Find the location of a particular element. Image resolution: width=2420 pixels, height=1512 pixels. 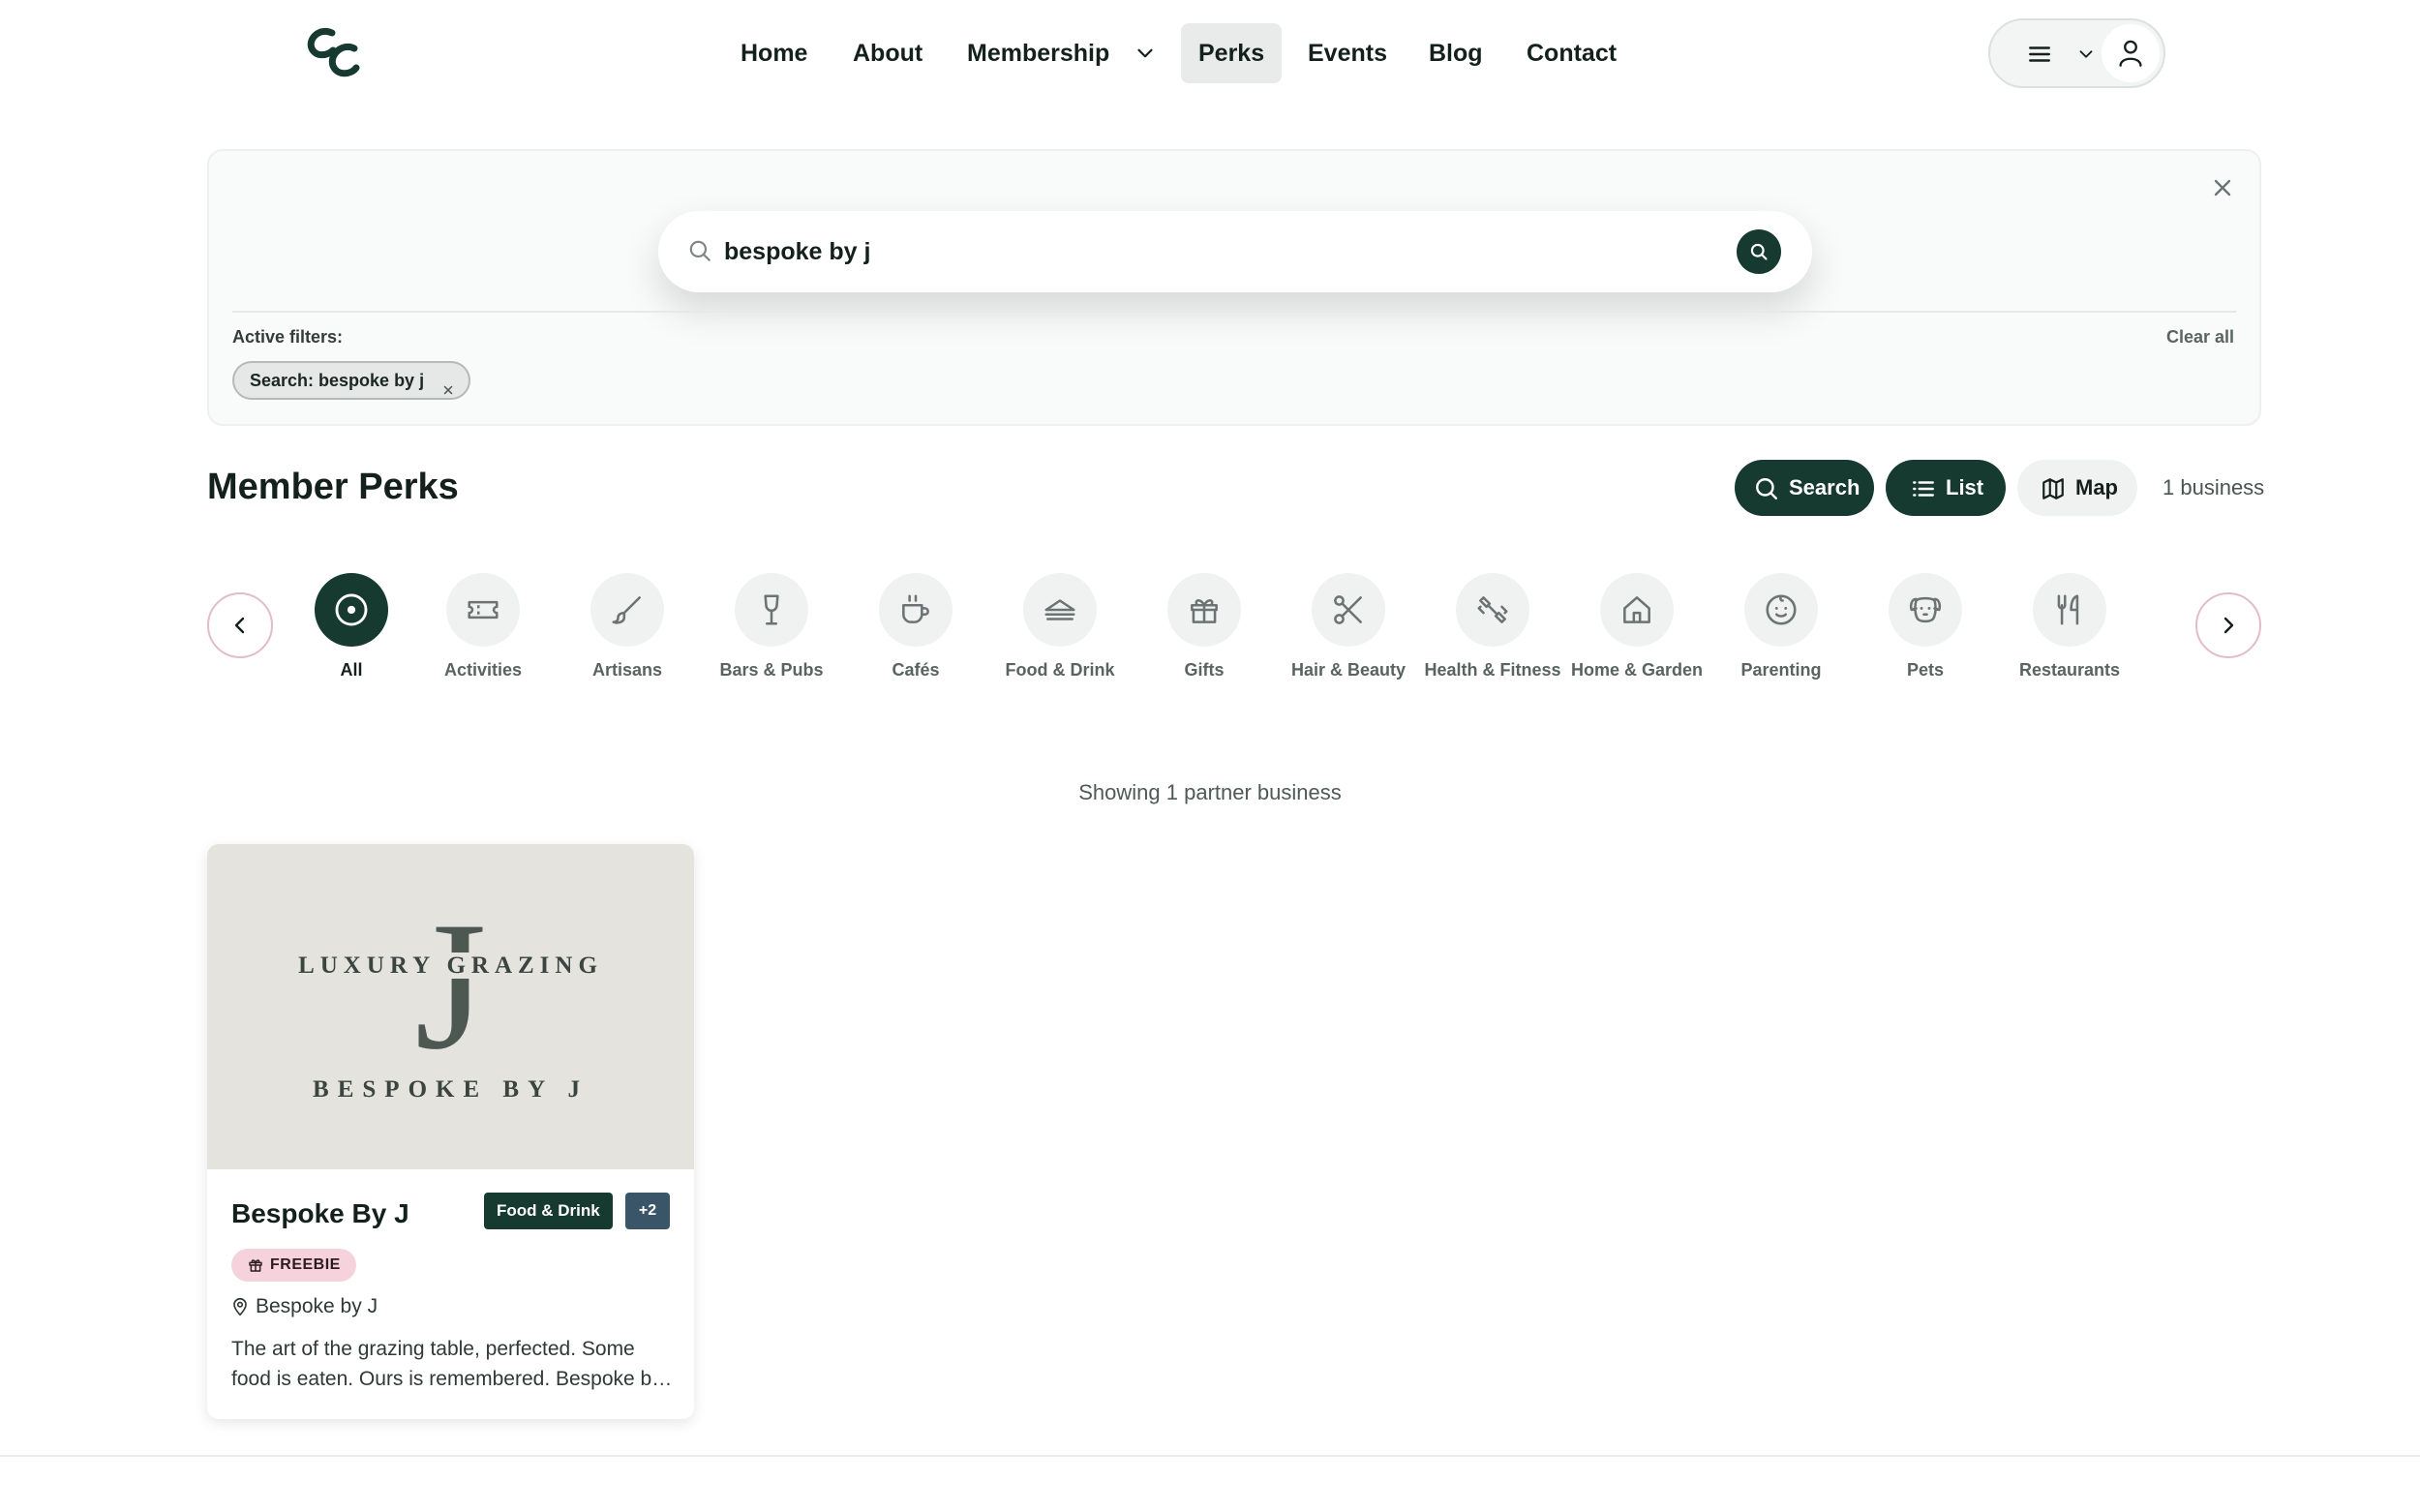

map-view-label: Map is located at coordinates (2096, 487).